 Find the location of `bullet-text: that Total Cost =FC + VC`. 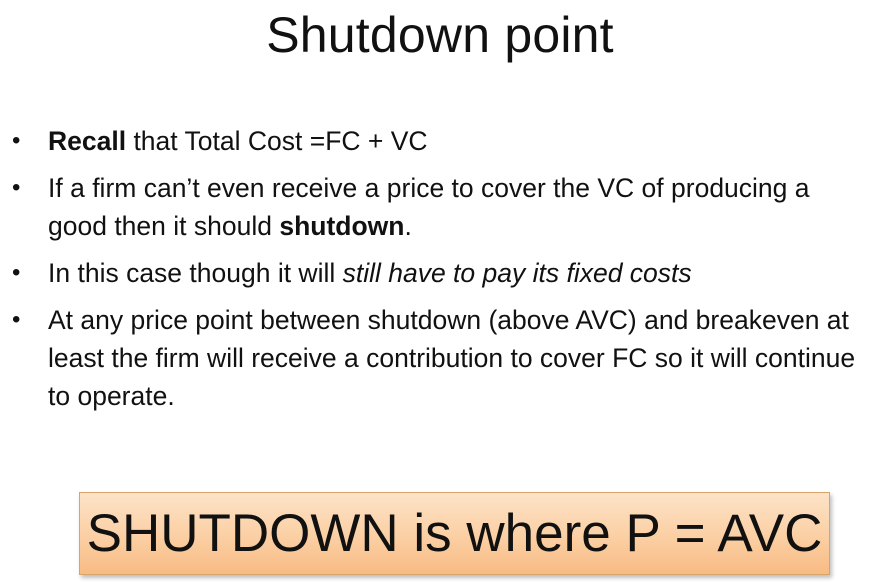

bullet-text: that Total Cost =FC + VC is located at coordinates (277, 141).